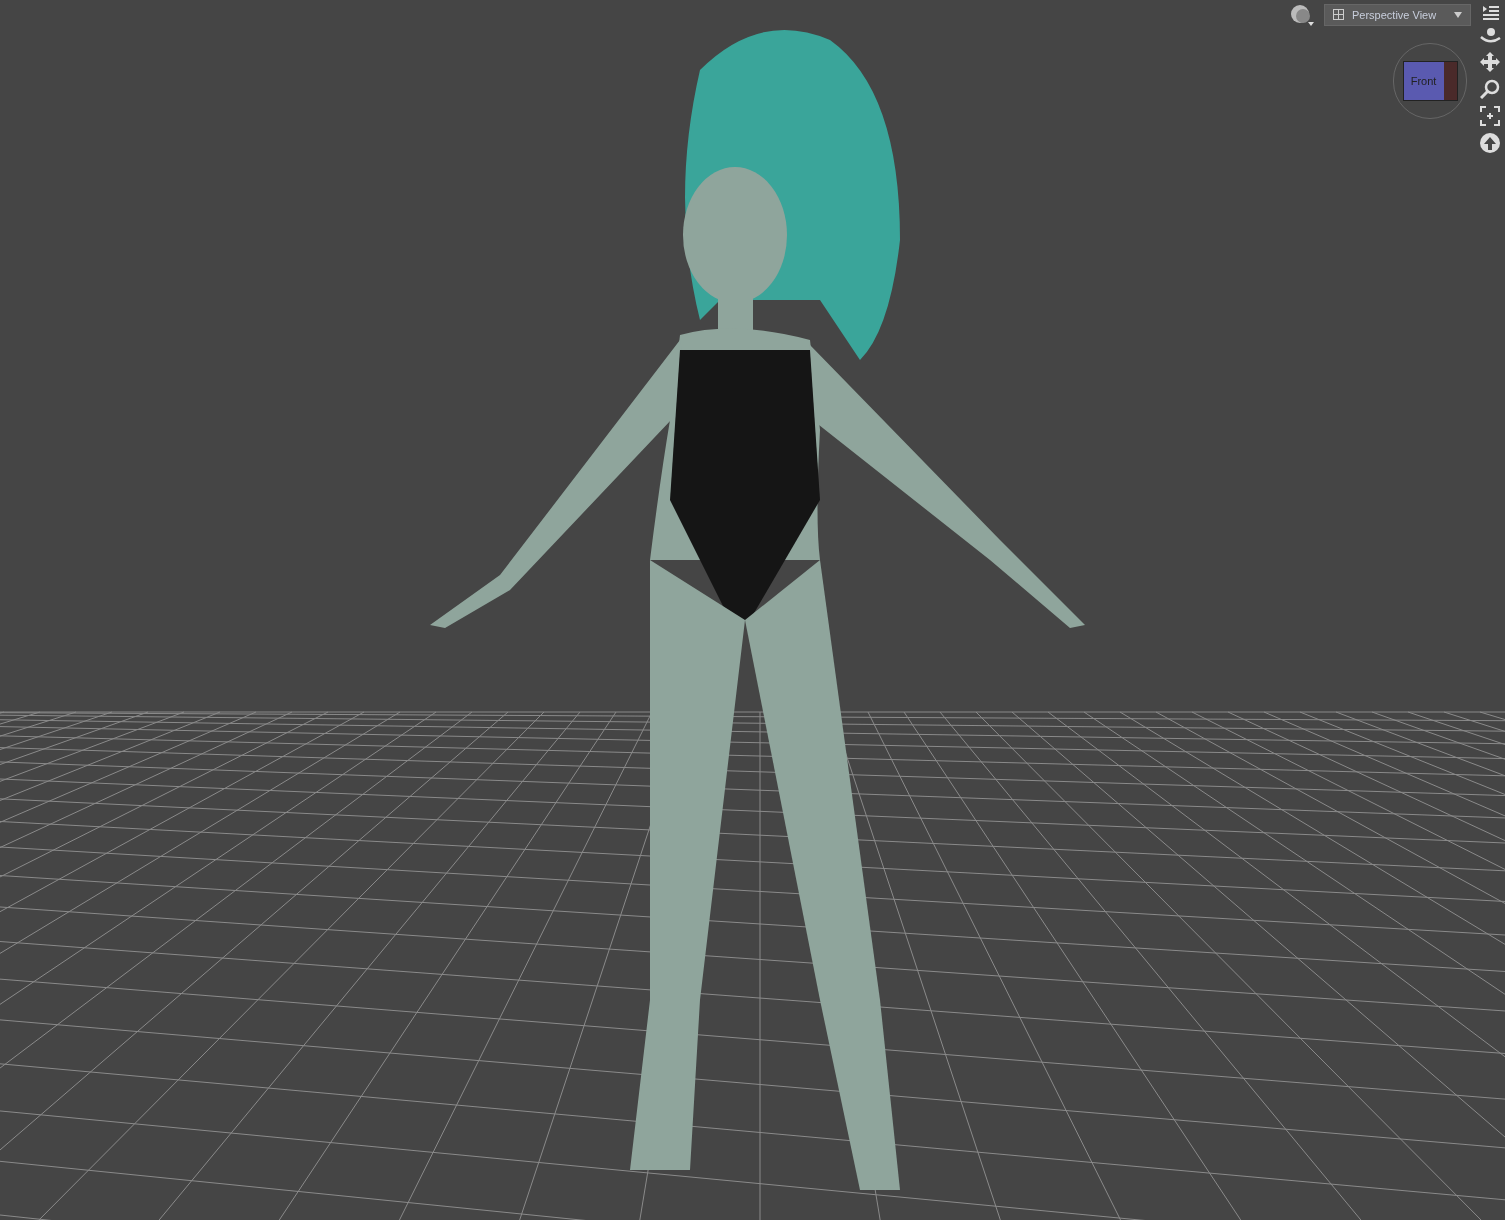 The height and width of the screenshot is (1220, 1505). What do you see at coordinates (1490, 12) in the screenshot?
I see `menu-icon` at bounding box center [1490, 12].